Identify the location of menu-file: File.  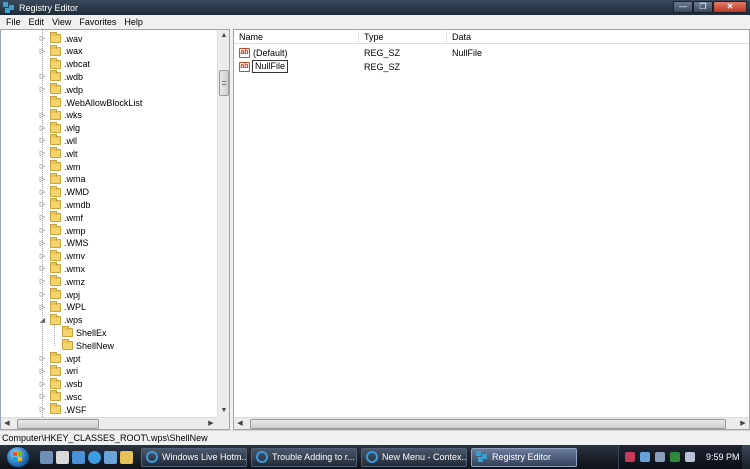
(13, 22).